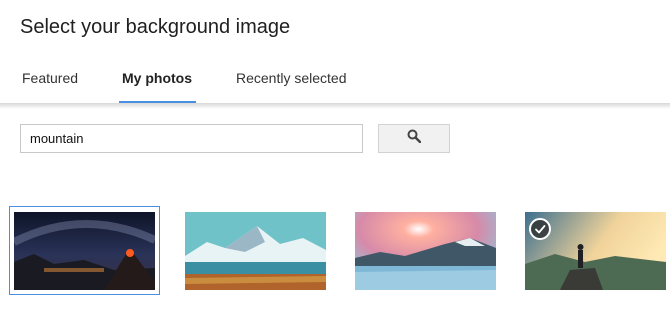 The image size is (670, 333). I want to click on search-icon, so click(414, 138).